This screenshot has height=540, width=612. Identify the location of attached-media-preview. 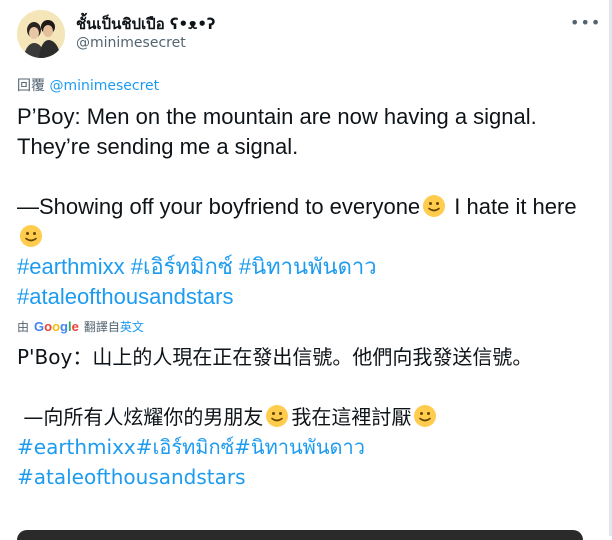
(300, 535).